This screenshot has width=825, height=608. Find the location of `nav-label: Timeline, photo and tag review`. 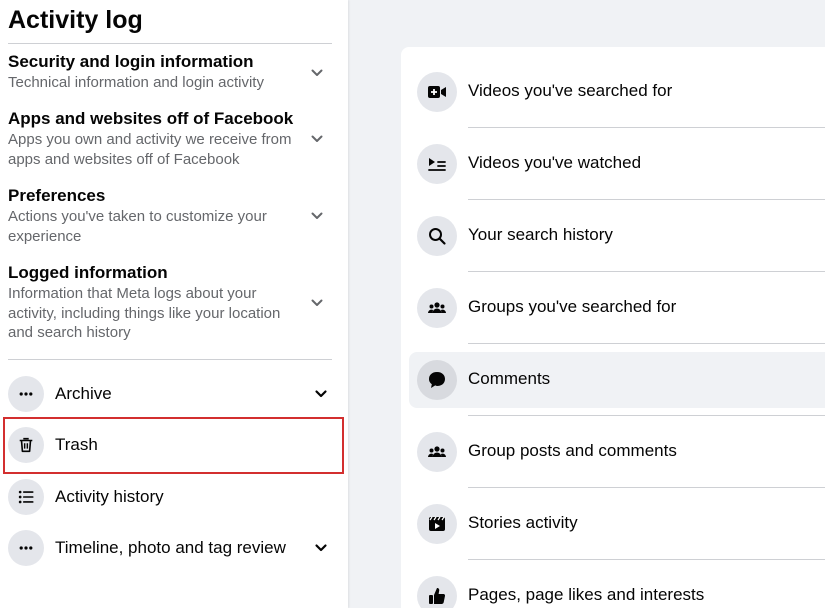

nav-label: Timeline, photo and tag review is located at coordinates (170, 547).